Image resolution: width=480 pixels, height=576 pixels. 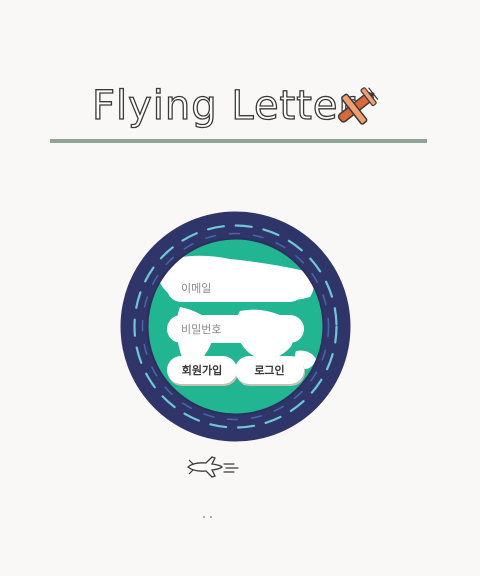 I want to click on signup-button: 회원가입, so click(x=202, y=370).